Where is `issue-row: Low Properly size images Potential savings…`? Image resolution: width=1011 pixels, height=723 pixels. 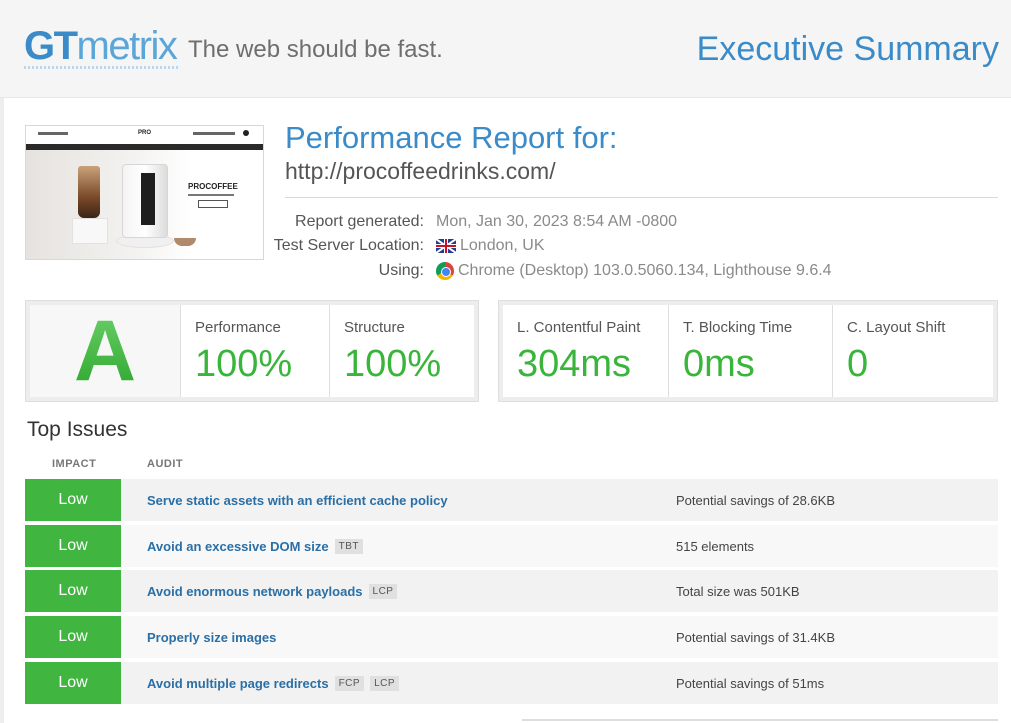
issue-row: Low Properly size images Potential savings… is located at coordinates (511, 637).